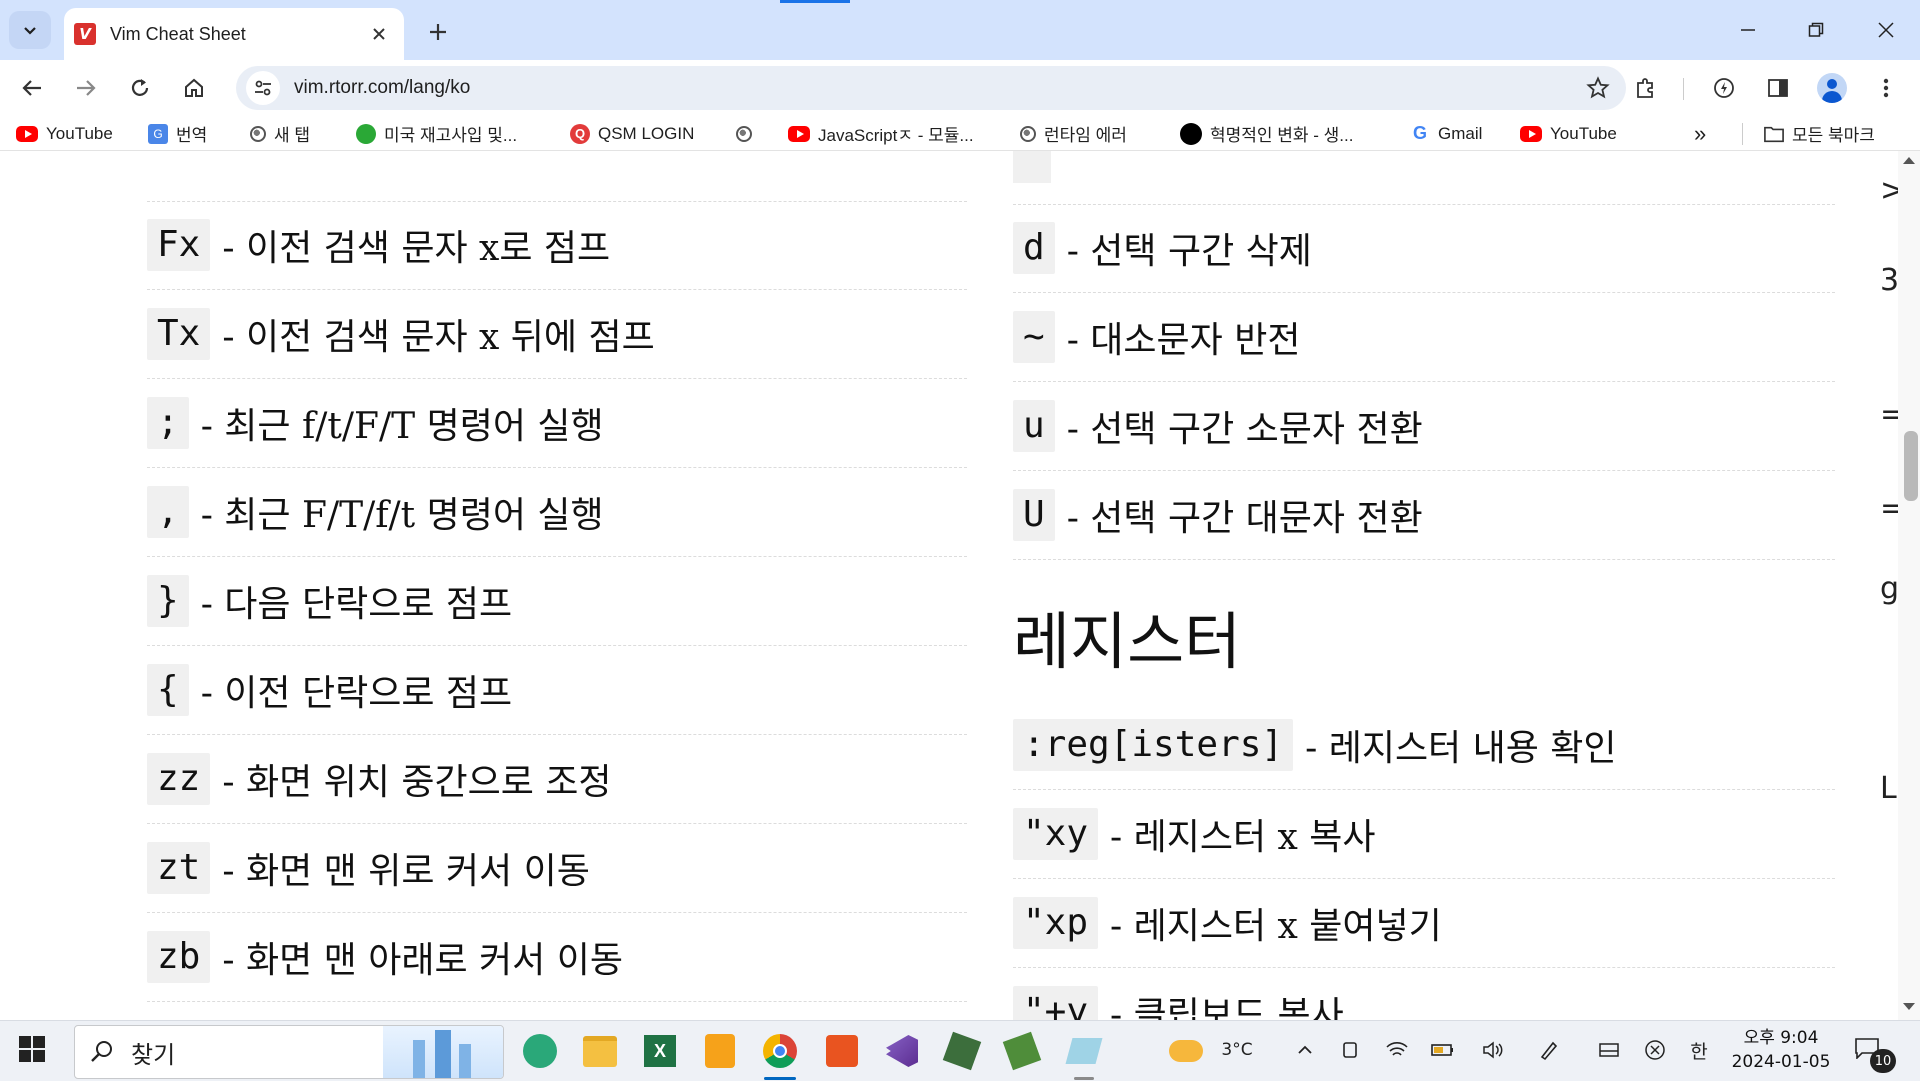 This screenshot has height=1081, width=1920. Describe the element at coordinates (1351, 1050) in the screenshot. I see `tray-app-icon` at that location.